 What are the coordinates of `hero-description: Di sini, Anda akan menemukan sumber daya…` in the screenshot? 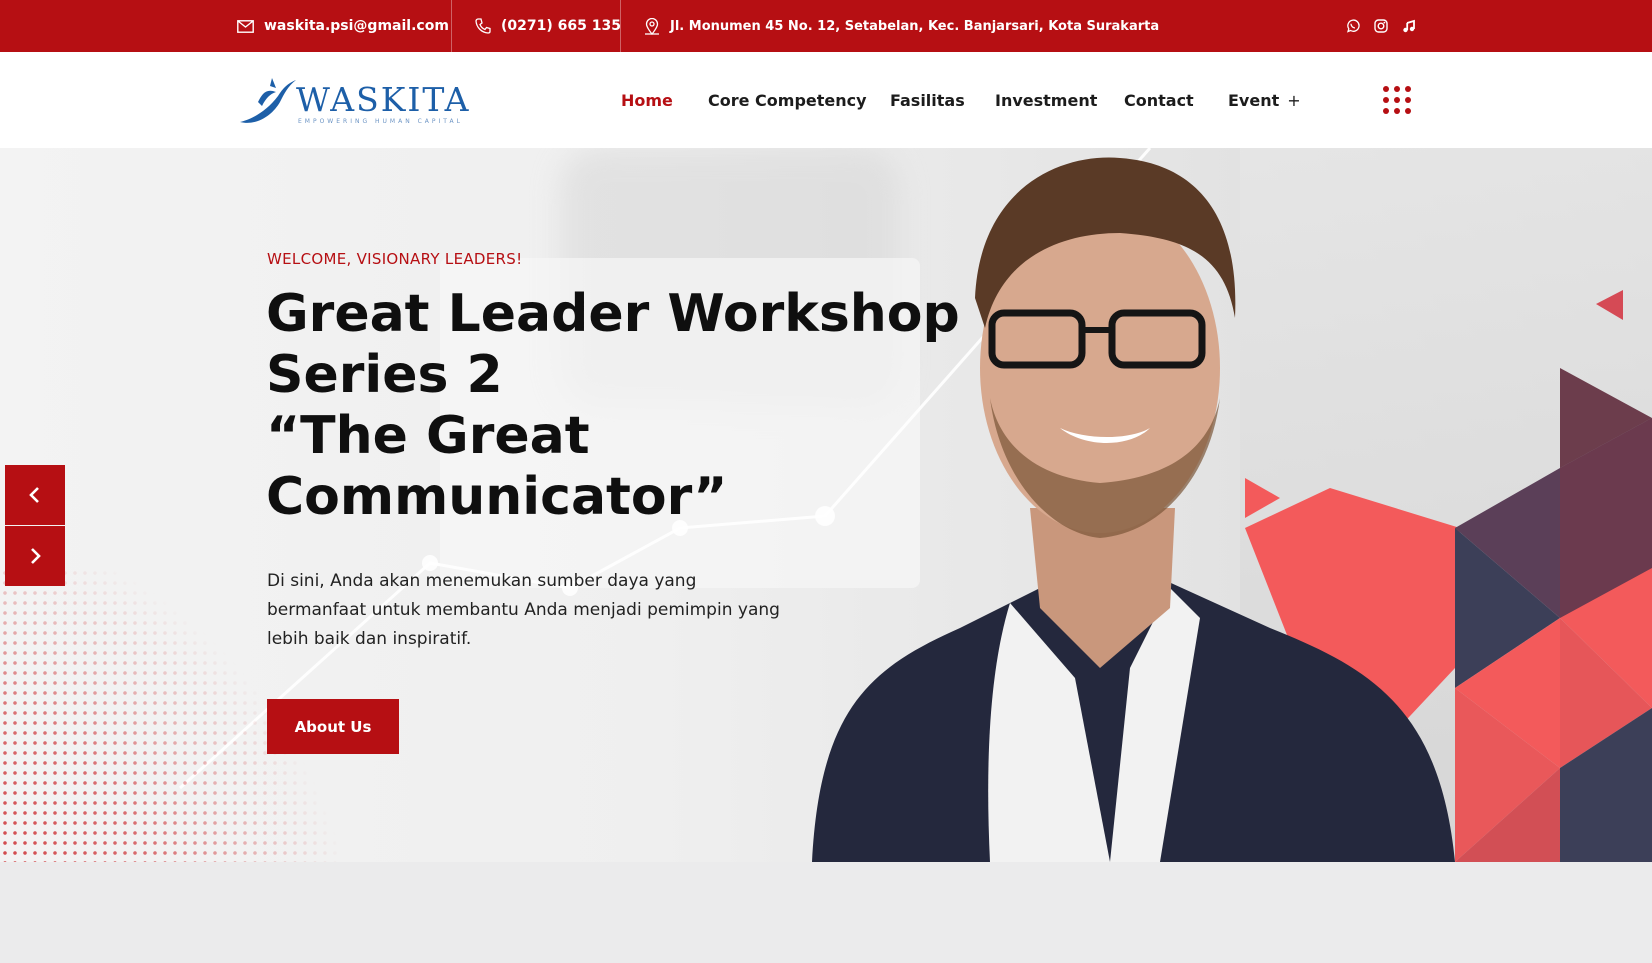 It's located at (523, 610).